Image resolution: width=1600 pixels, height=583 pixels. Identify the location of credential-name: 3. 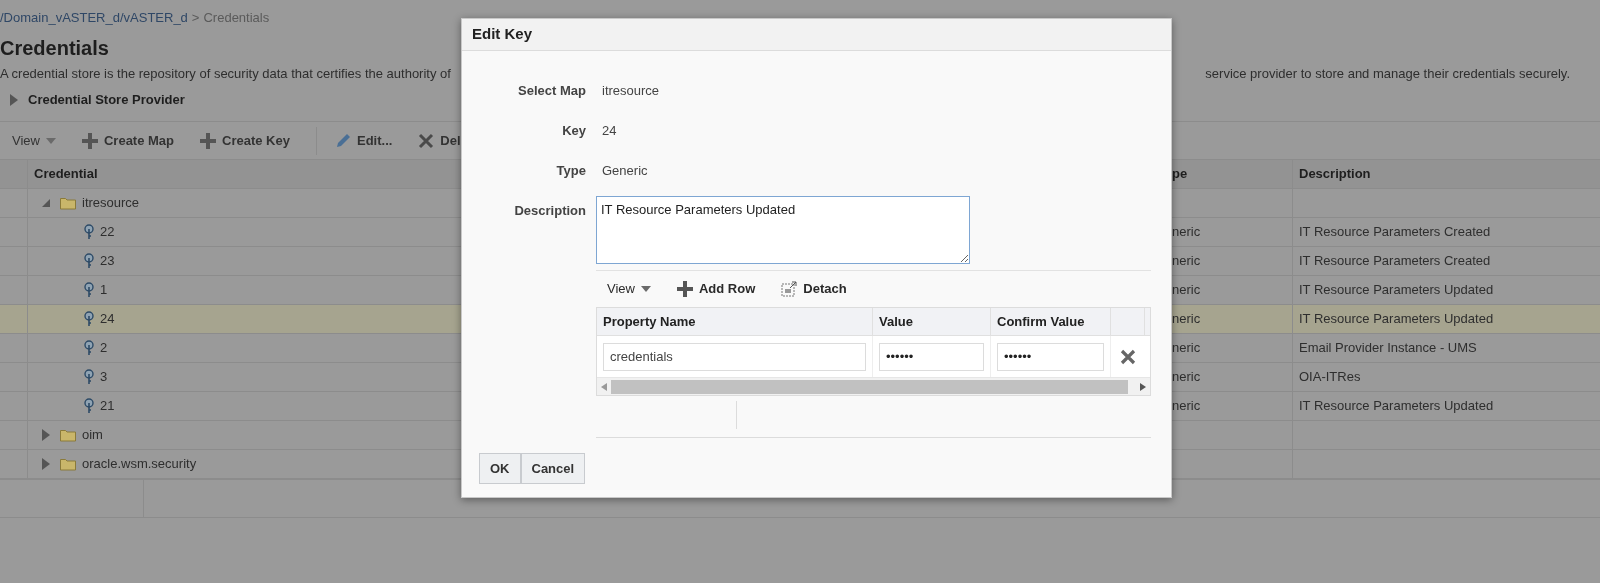
(104, 377).